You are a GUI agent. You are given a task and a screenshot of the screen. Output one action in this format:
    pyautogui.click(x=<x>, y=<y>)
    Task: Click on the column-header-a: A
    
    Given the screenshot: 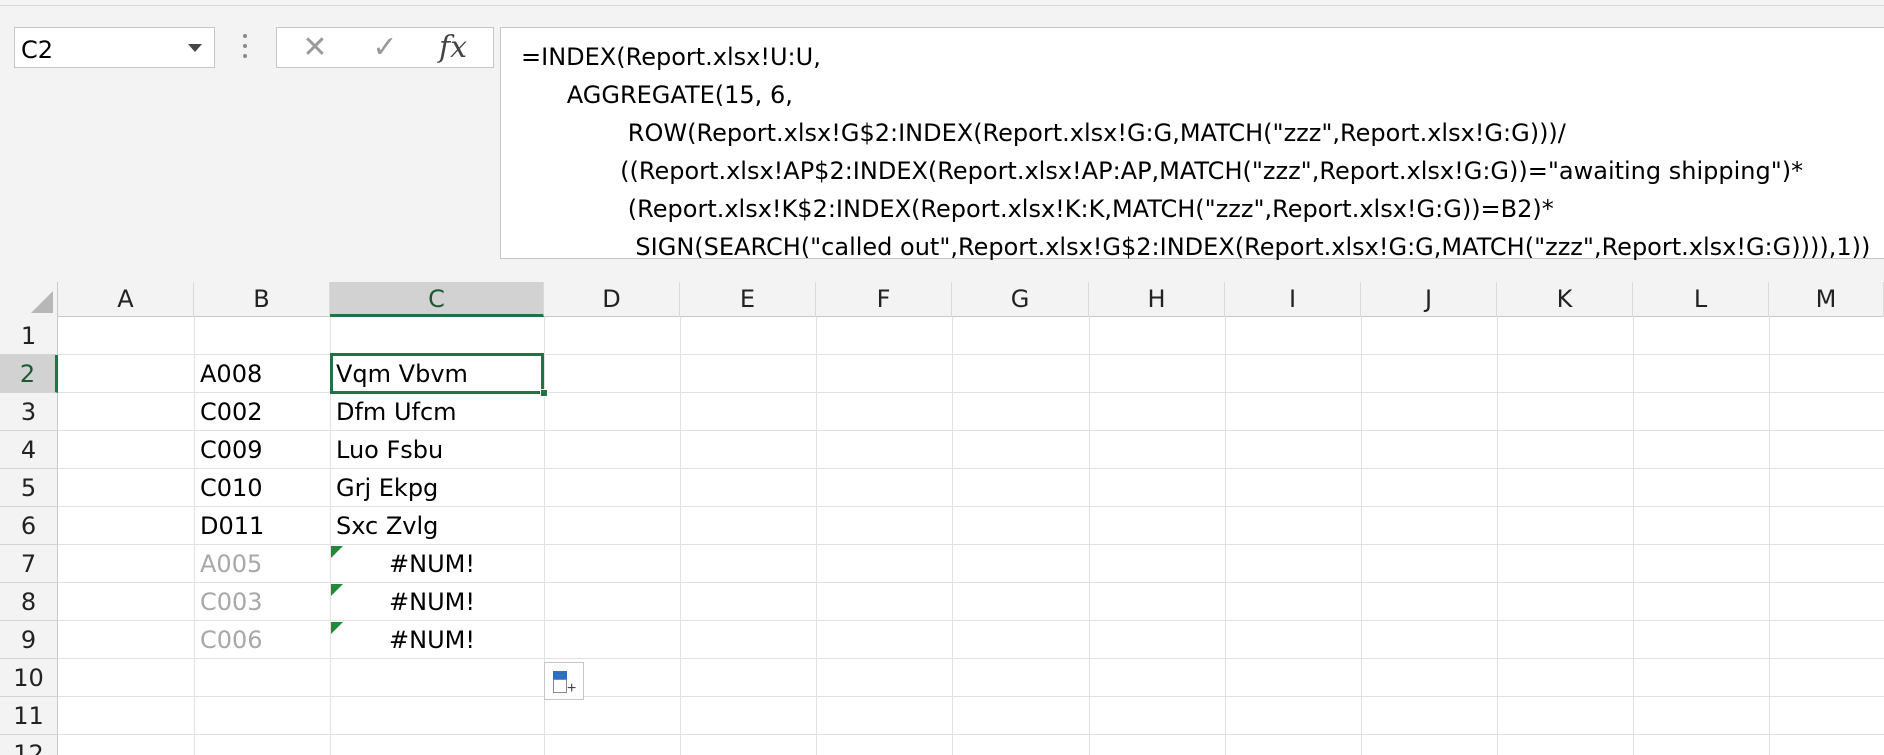 What is the action you would take?
    pyautogui.click(x=126, y=299)
    